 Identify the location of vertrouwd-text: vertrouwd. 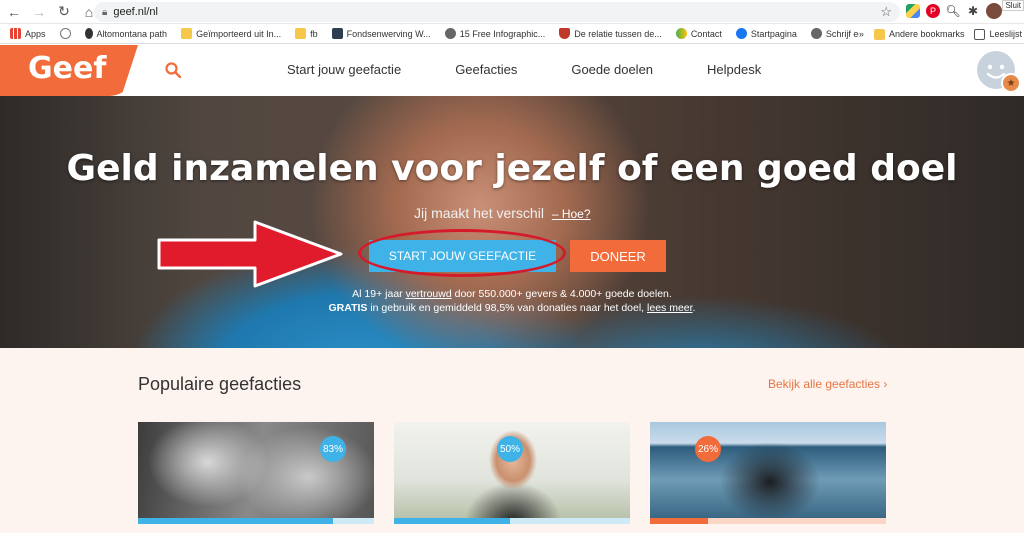
(428, 294).